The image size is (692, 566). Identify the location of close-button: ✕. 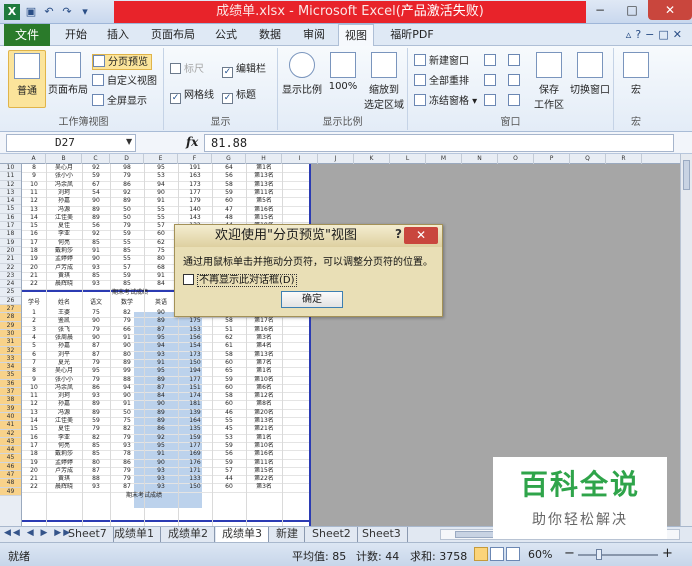
(670, 10).